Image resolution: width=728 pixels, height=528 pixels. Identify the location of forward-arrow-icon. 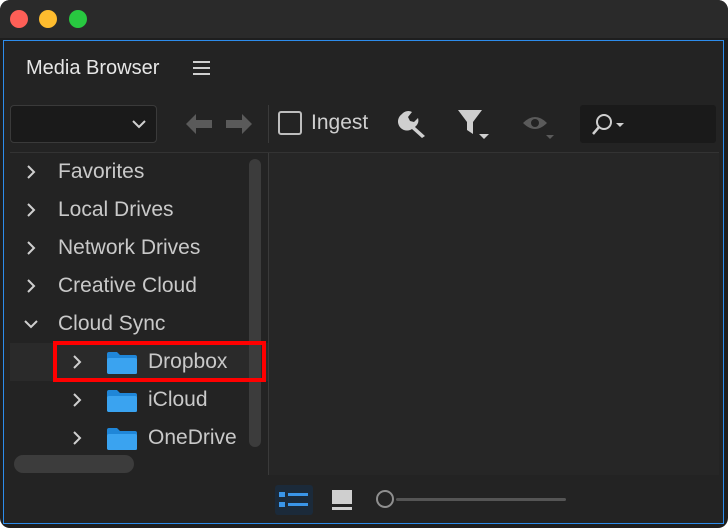
(239, 124).